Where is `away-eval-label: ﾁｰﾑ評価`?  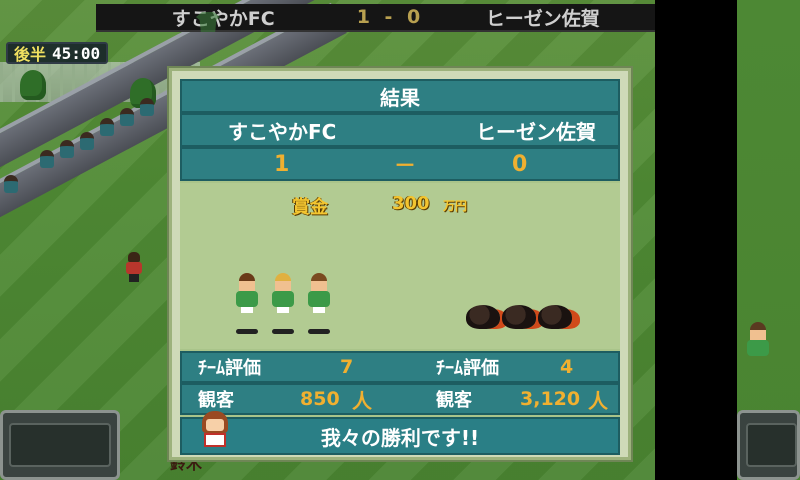
away-eval-label: ﾁｰﾑ評価 is located at coordinates (467, 368).